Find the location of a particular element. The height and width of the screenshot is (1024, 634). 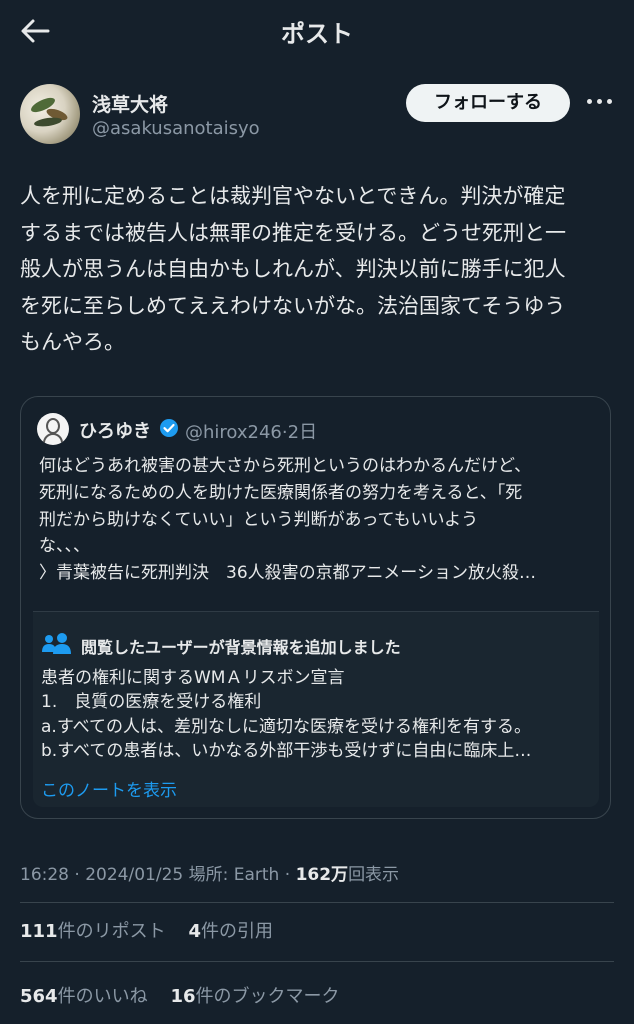

note-title: 閲覧したユーザーが背景情報を追加しました is located at coordinates (241, 647).